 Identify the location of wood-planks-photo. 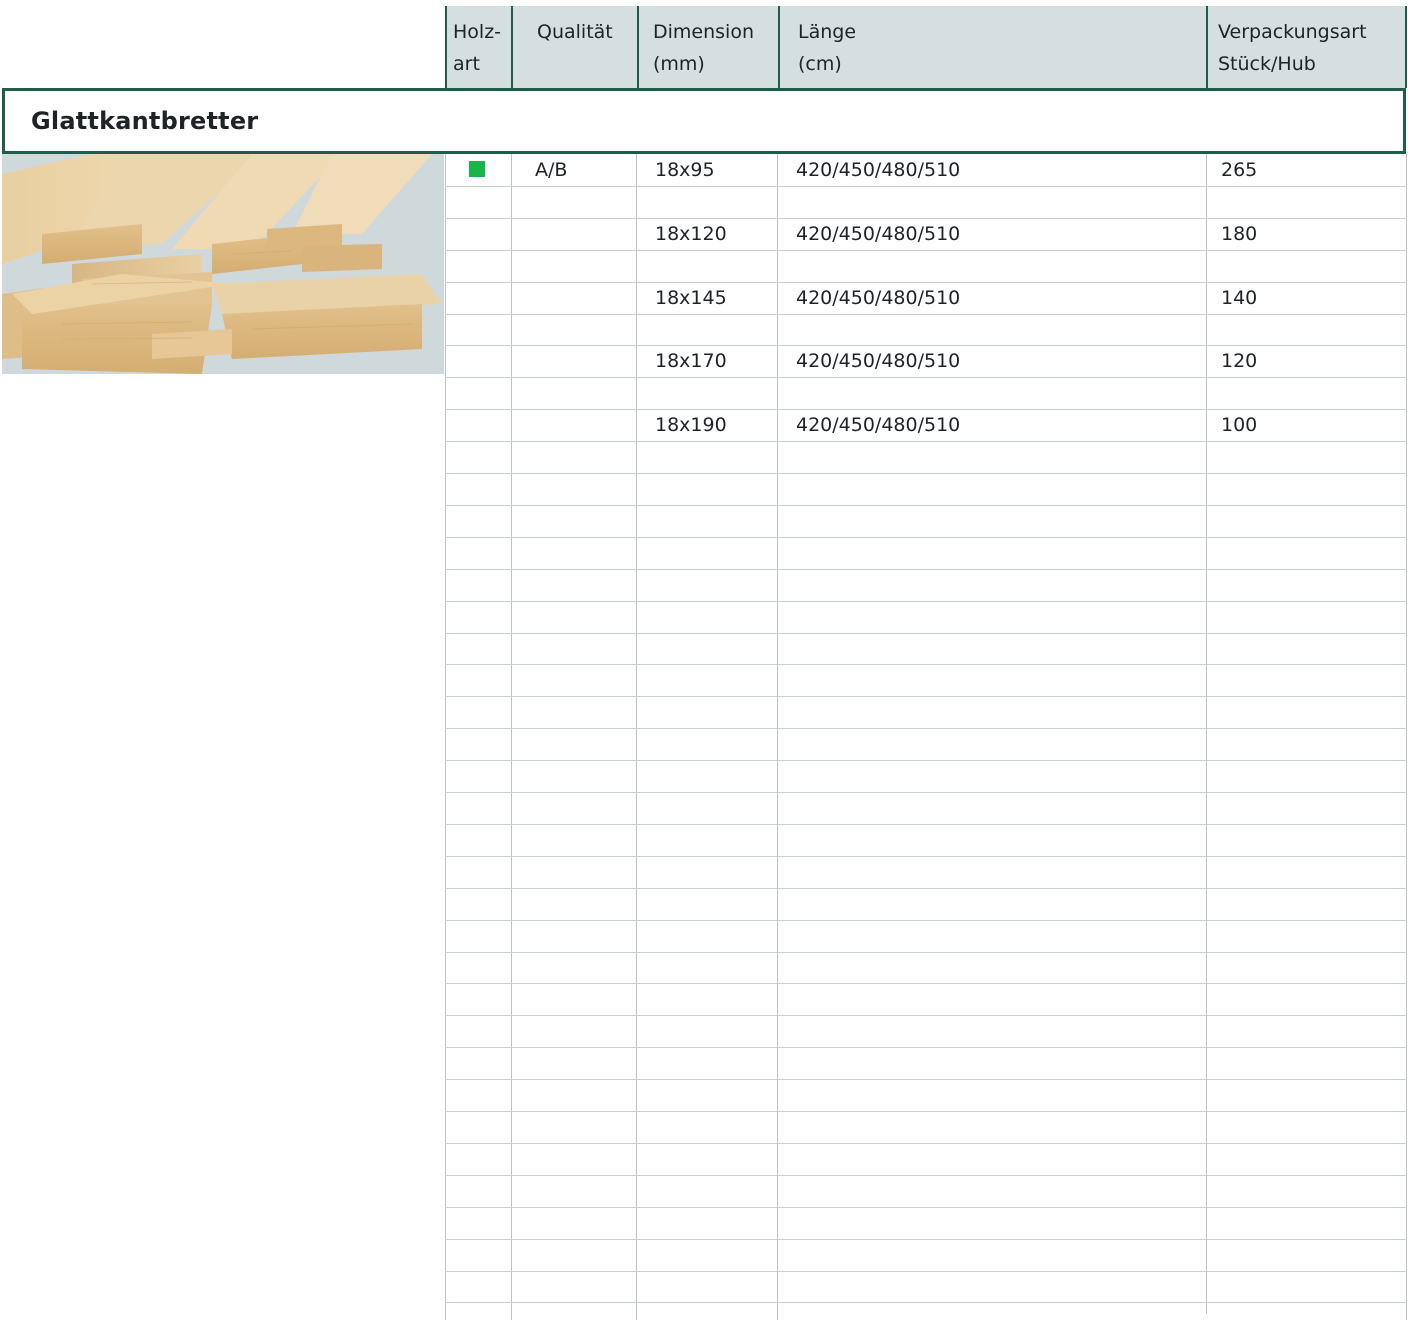
(223, 264).